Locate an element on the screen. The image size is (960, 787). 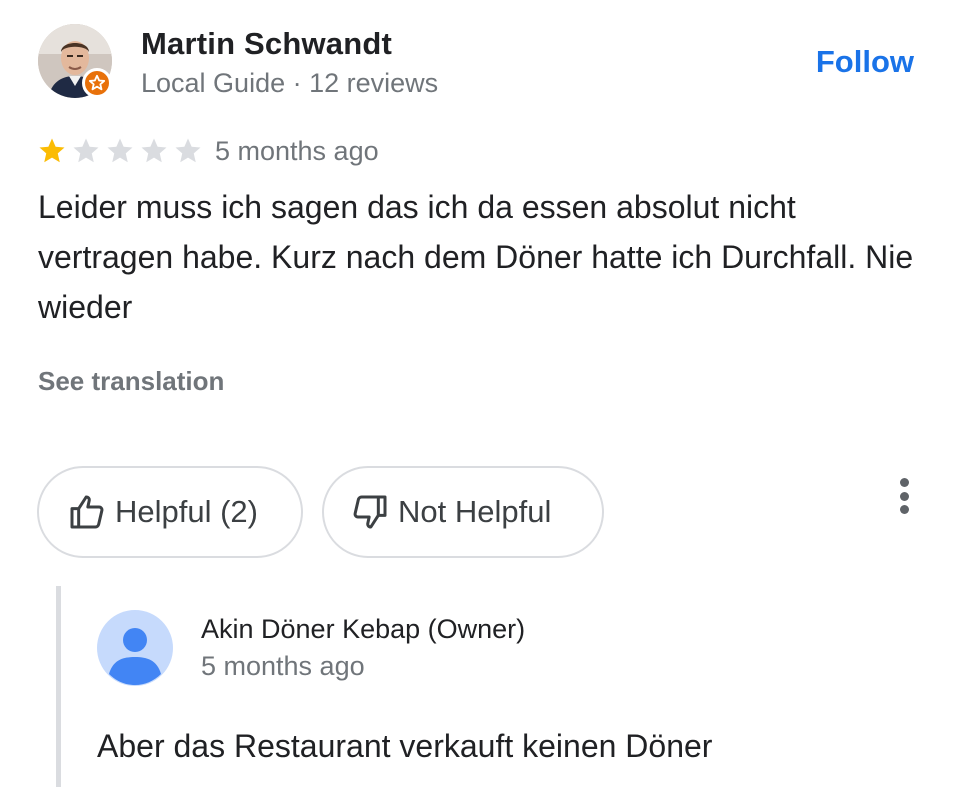
see-translation-link: See translation is located at coordinates (131, 381).